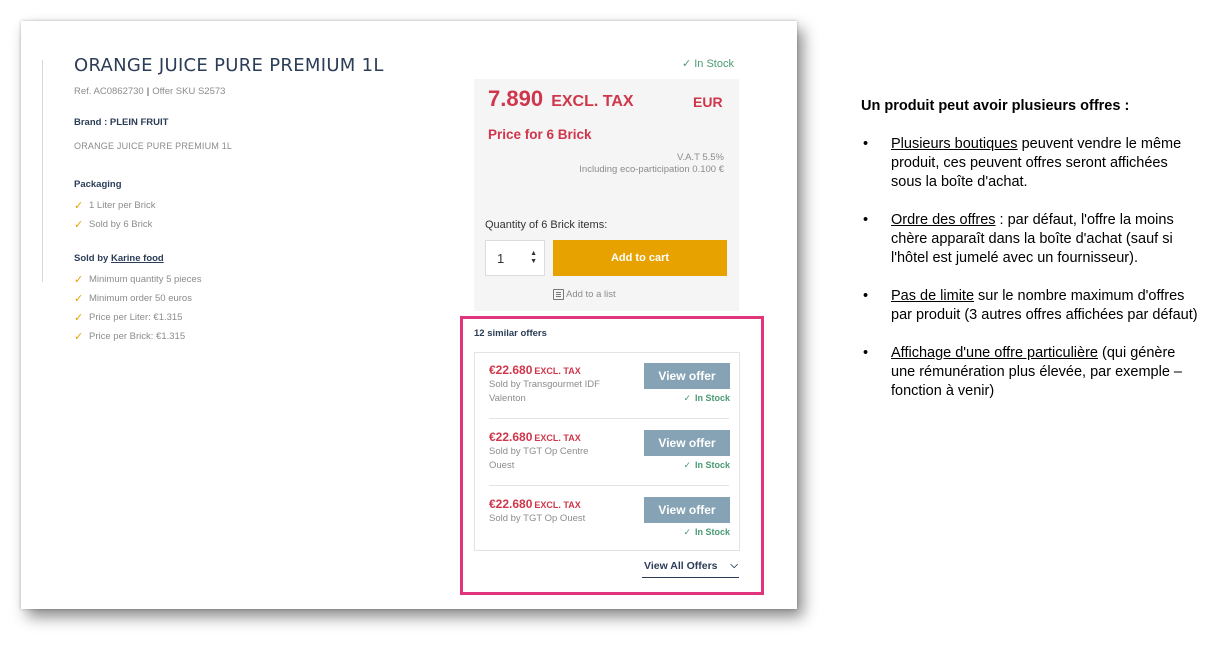 This screenshot has height=651, width=1208. I want to click on price: 7.890 EXCL. TAX, so click(561, 98).